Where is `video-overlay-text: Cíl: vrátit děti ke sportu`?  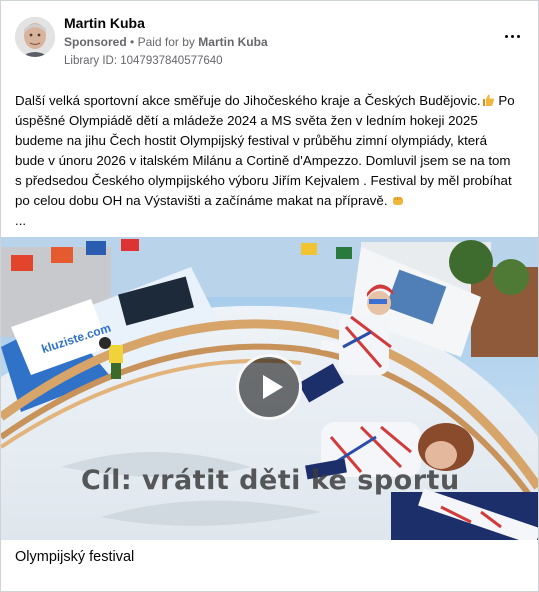 video-overlay-text: Cíl: vrátit děti ke sportu is located at coordinates (270, 480).